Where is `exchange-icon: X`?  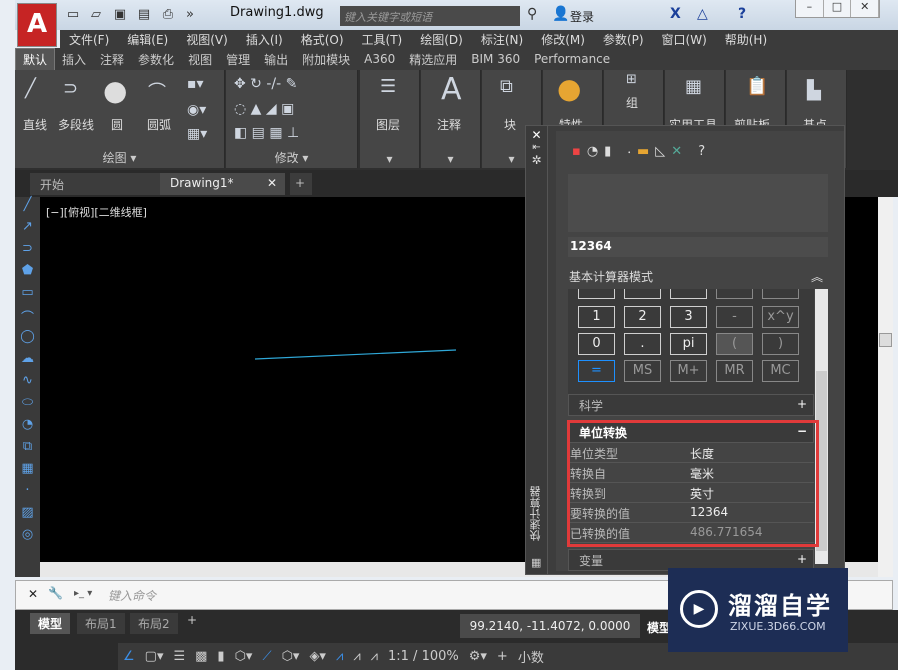
exchange-icon: X is located at coordinates (675, 14).